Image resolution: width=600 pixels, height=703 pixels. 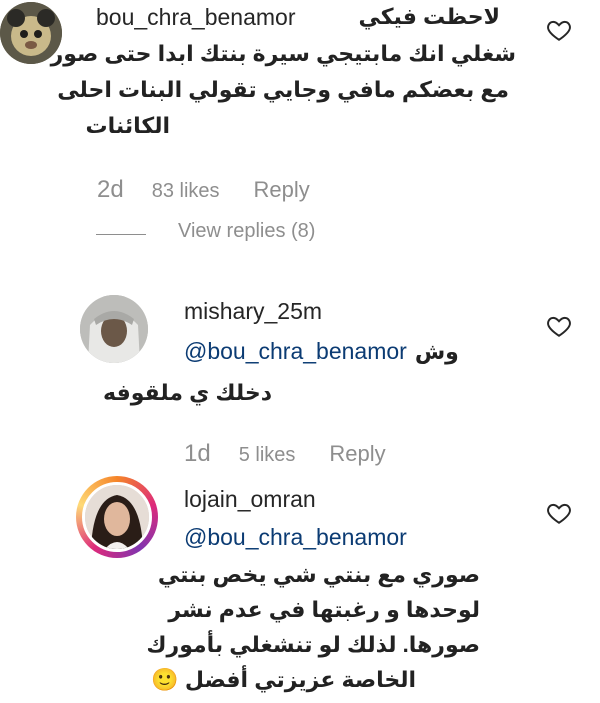 What do you see at coordinates (246, 231) in the screenshot?
I see `view-replies-button: View replies (8)` at bounding box center [246, 231].